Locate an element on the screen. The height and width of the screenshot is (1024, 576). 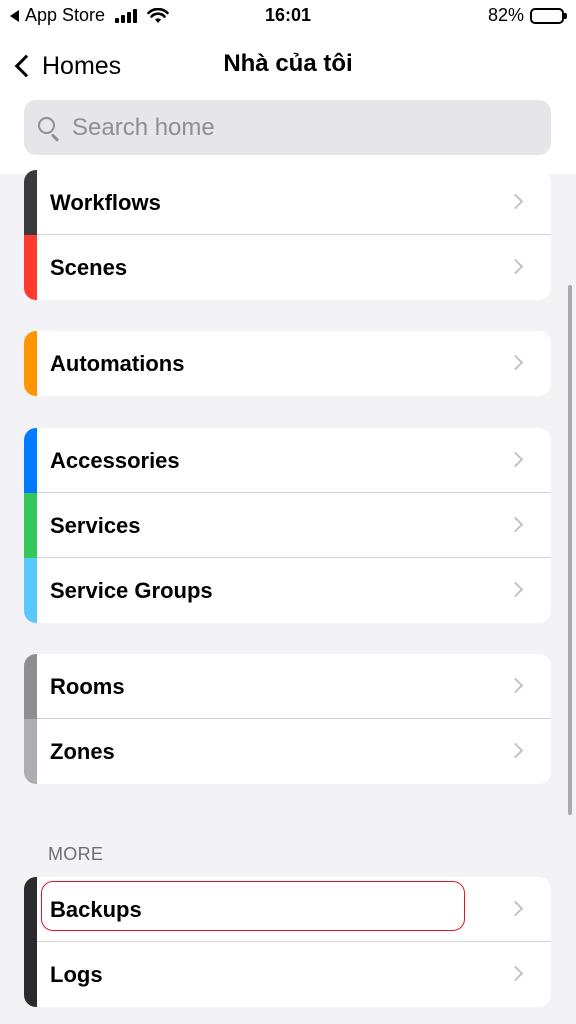
list-item-rooms: Rooms is located at coordinates (287, 686).